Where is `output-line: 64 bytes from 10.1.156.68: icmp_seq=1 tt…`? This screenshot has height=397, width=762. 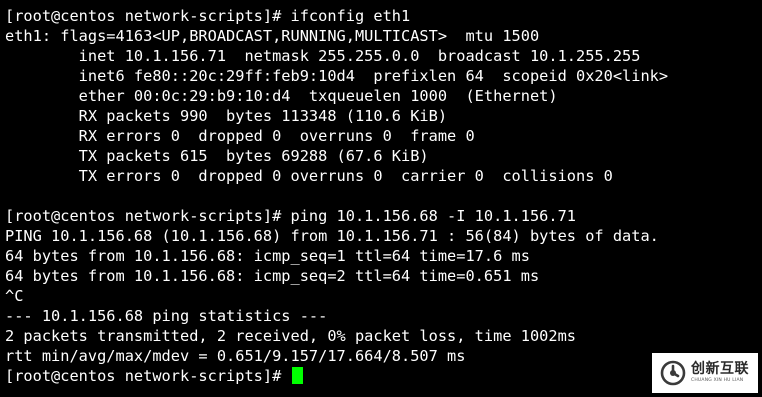
output-line: 64 bytes from 10.1.156.68: icmp_seq=1 tt… is located at coordinates (267, 256).